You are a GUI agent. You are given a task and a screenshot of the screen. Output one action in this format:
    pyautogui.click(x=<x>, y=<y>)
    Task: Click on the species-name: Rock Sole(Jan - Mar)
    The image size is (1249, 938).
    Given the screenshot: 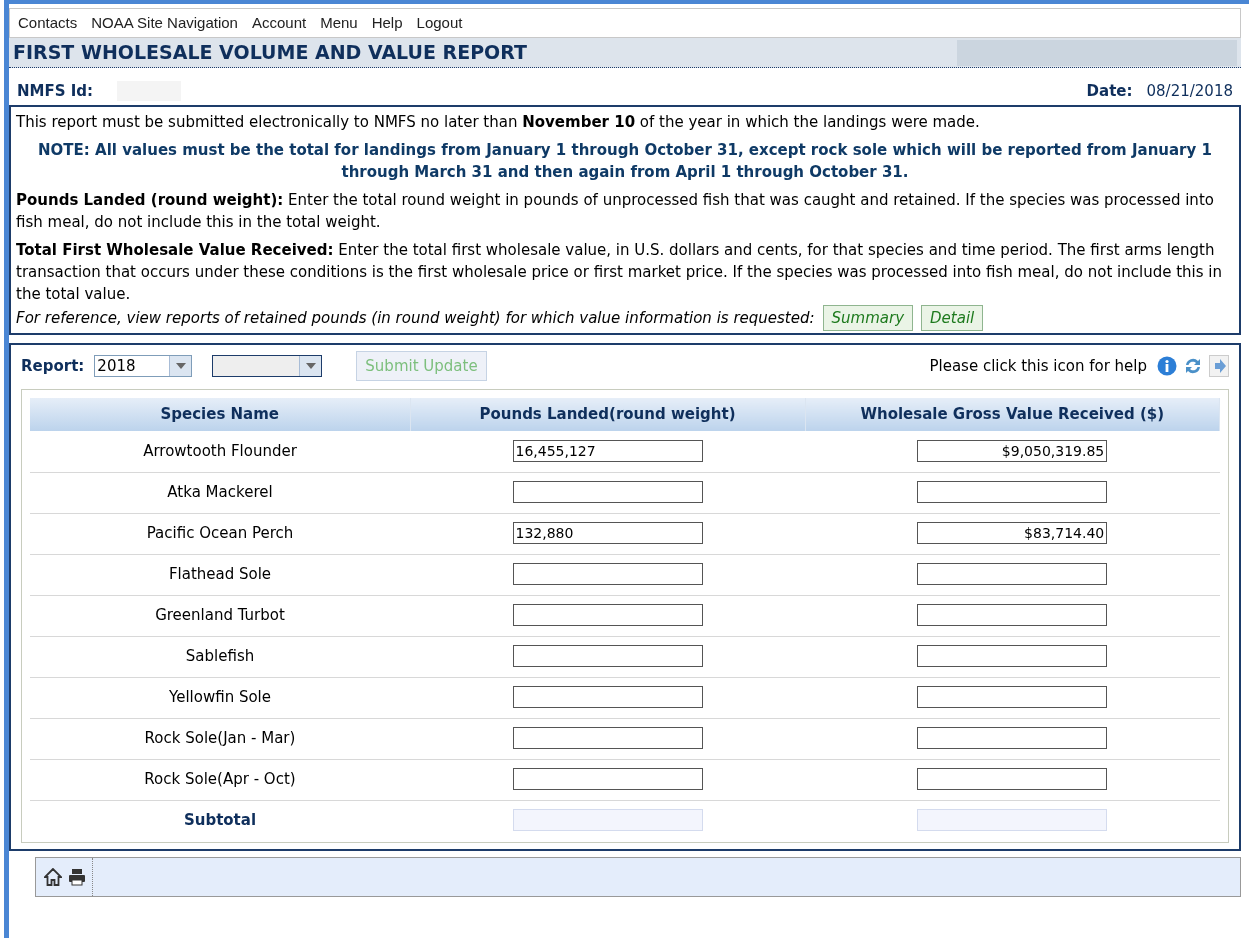 What is the action you would take?
    pyautogui.click(x=220, y=738)
    